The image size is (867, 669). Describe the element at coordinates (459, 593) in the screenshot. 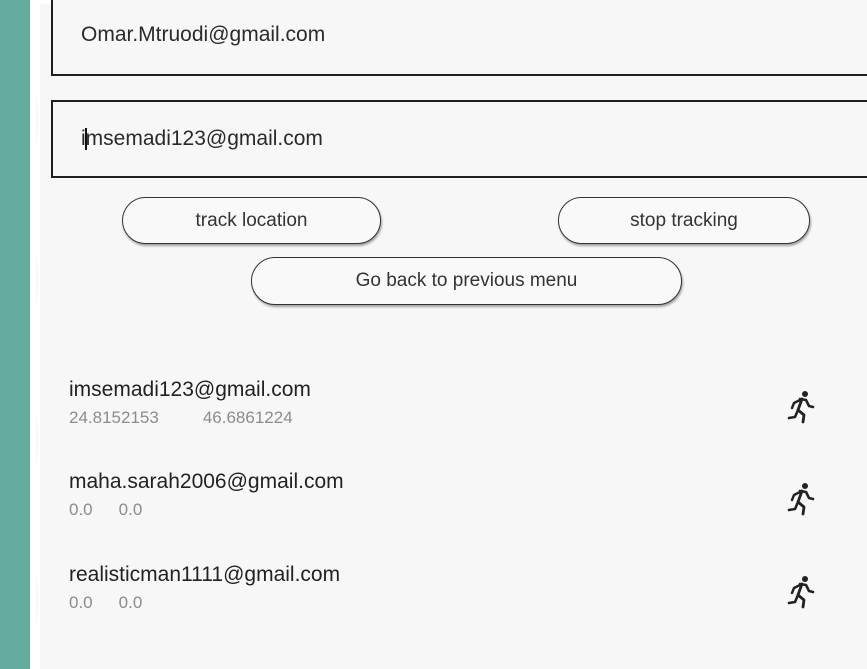

I see `list-item: realisticman1111@gmail.com 0.0 0.0` at that location.